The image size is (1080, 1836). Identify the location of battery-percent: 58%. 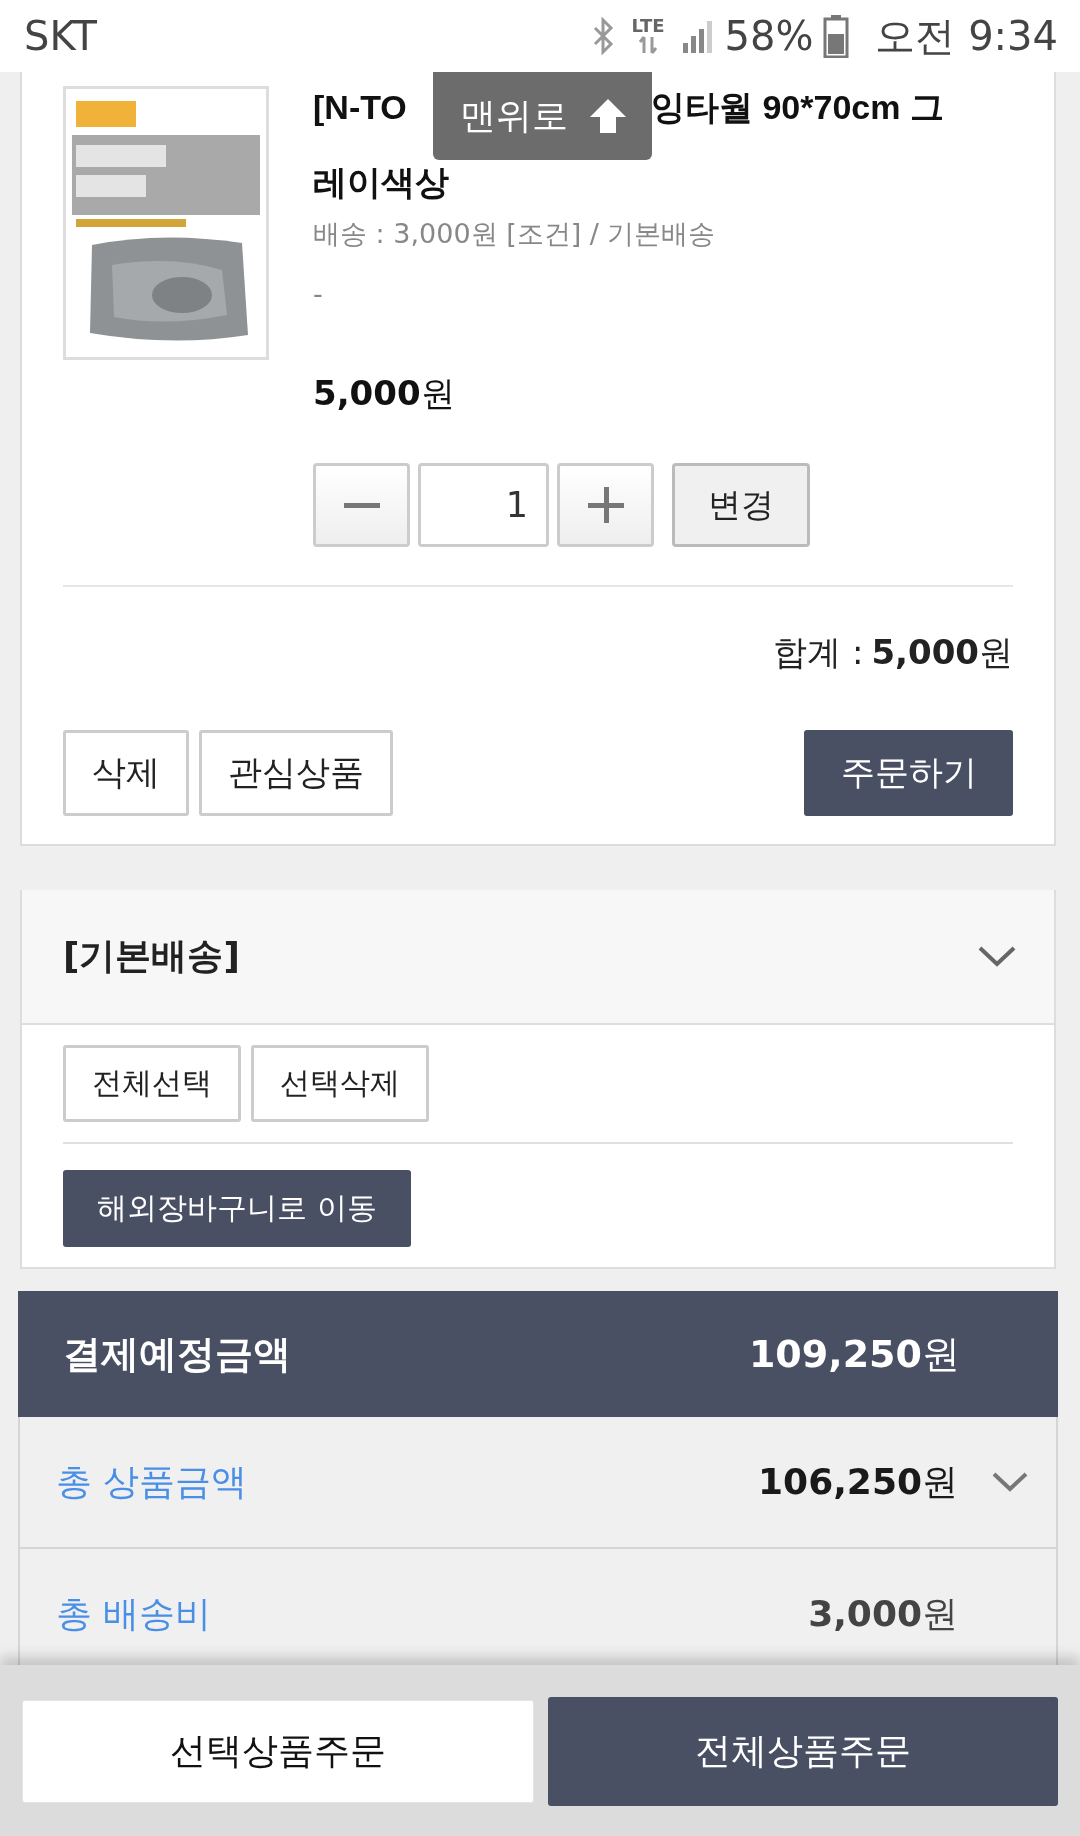
(769, 36).